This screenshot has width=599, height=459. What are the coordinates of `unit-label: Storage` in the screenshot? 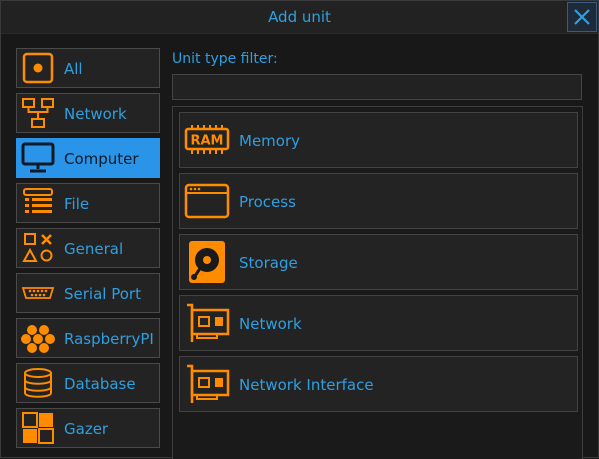 It's located at (268, 263).